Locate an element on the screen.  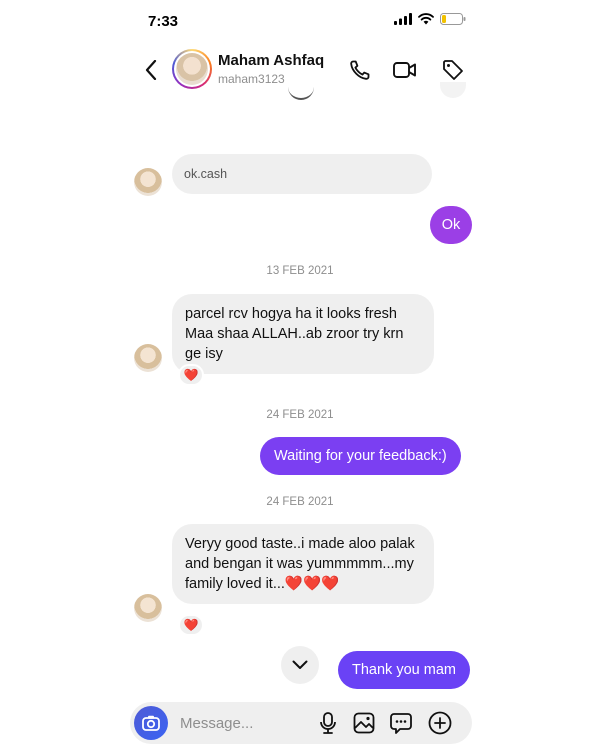
clipped-message-edge is located at coordinates (301, 93).